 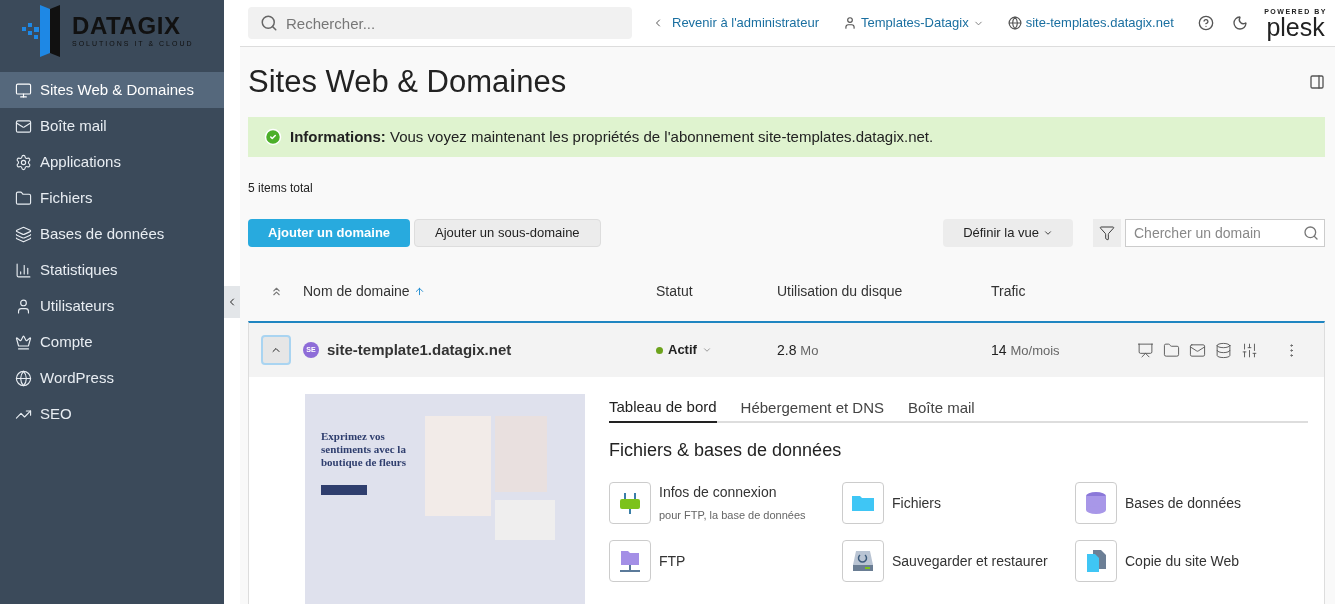 What do you see at coordinates (1223, 350) in the screenshot?
I see `database-icon` at bounding box center [1223, 350].